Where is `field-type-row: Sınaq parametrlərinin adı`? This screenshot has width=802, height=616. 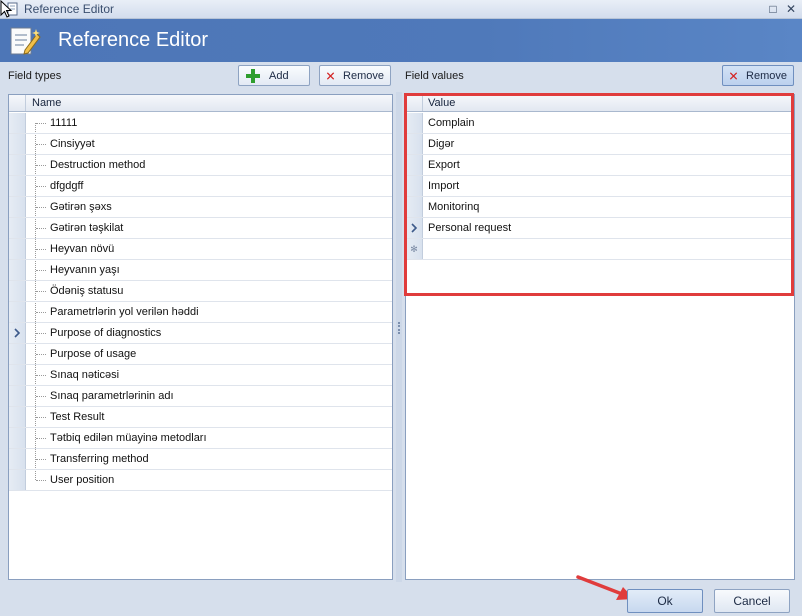 field-type-row: Sınaq parametrlərinin adı is located at coordinates (200, 396).